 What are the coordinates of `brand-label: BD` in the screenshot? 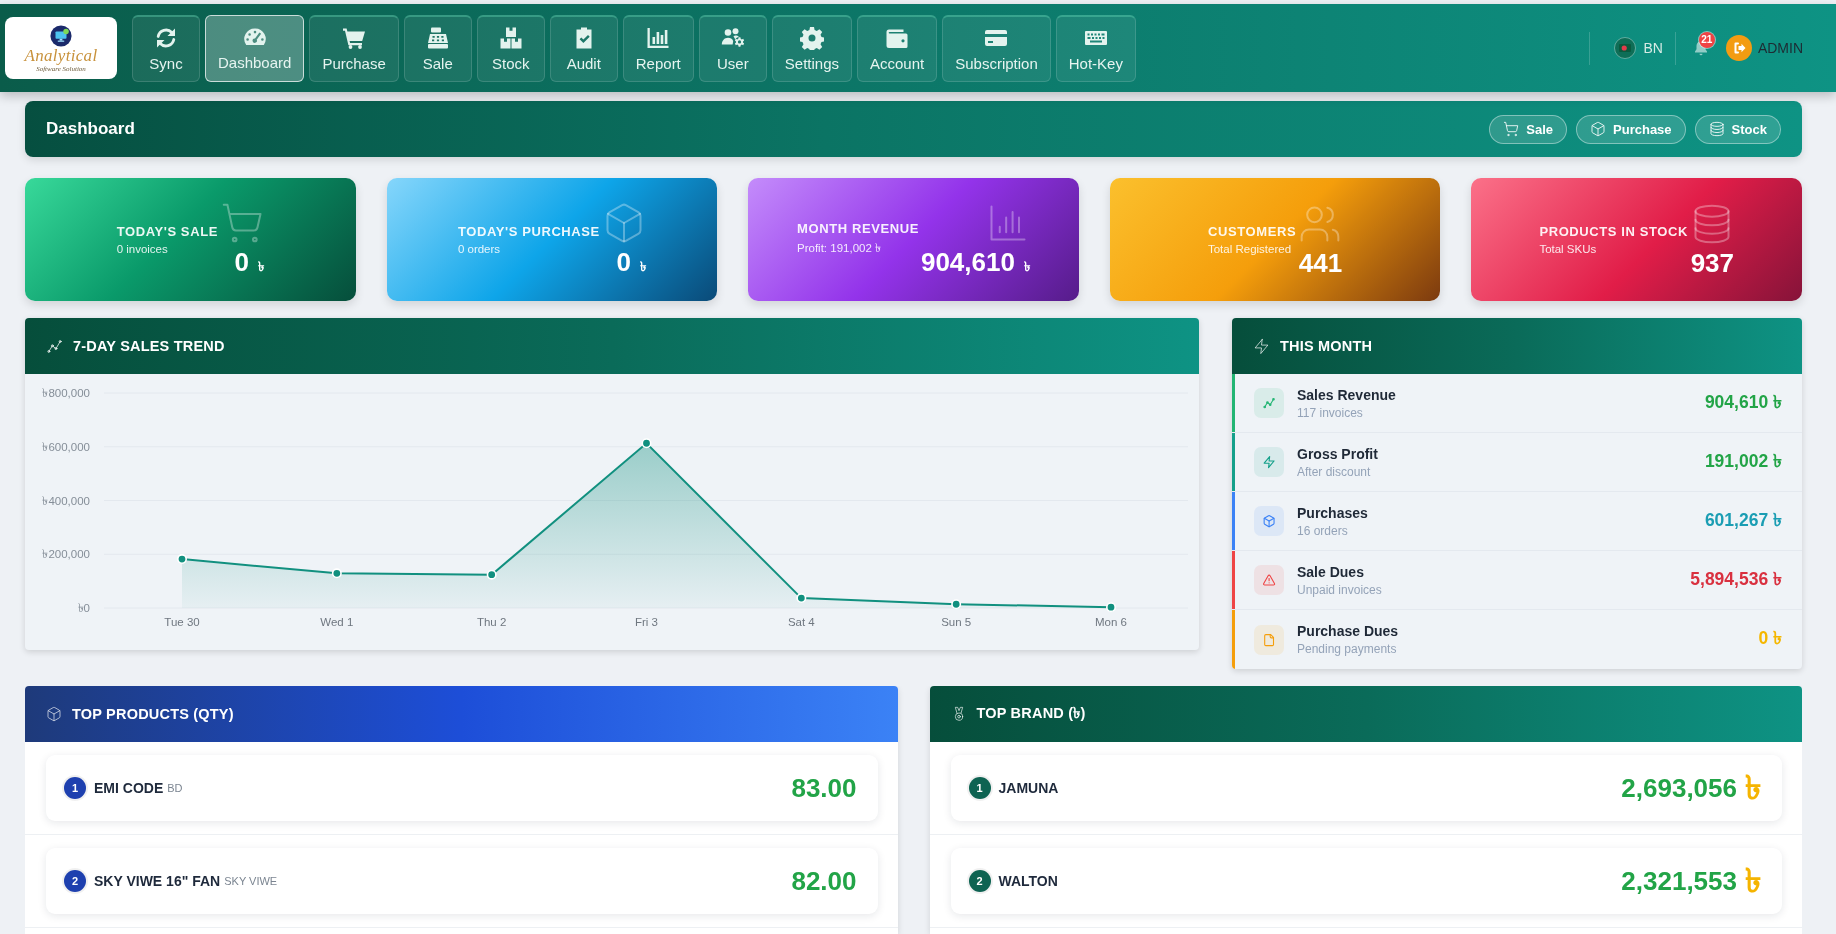 It's located at (175, 788).